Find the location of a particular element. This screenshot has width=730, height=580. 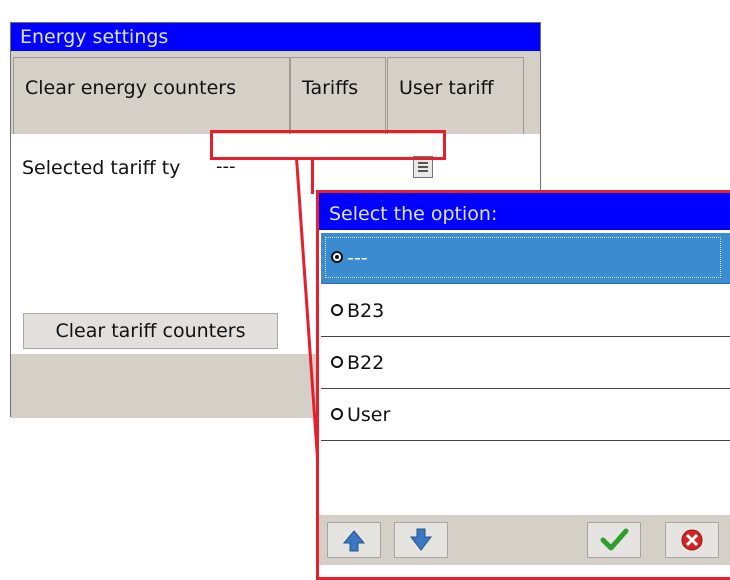

option-label: B22 is located at coordinates (366, 363).